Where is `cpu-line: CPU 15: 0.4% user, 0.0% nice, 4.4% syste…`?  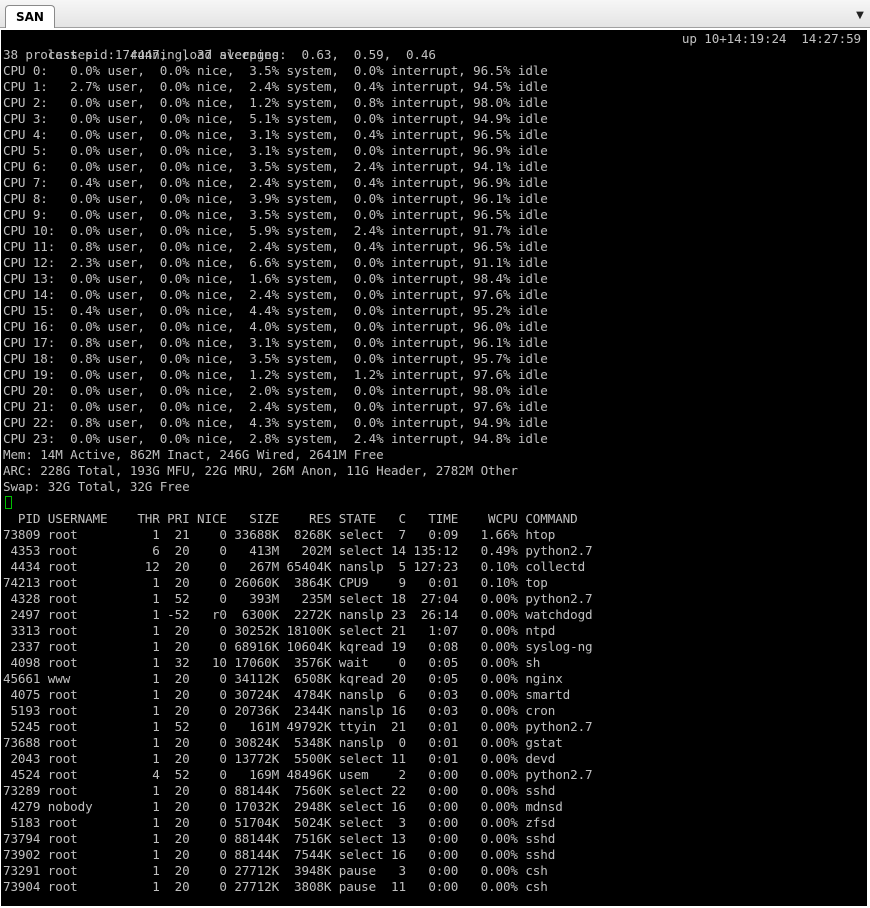
cpu-line: CPU 15: 0.4% user, 0.0% nice, 4.4% syste… is located at coordinates (275, 310).